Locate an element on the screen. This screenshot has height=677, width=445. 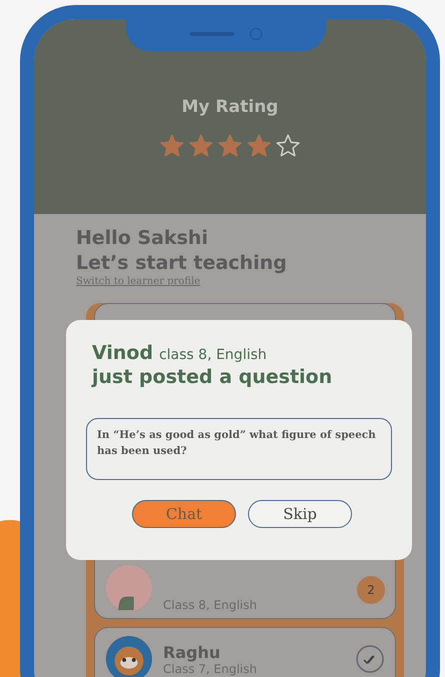
student-class: class 8, English is located at coordinates (213, 355).